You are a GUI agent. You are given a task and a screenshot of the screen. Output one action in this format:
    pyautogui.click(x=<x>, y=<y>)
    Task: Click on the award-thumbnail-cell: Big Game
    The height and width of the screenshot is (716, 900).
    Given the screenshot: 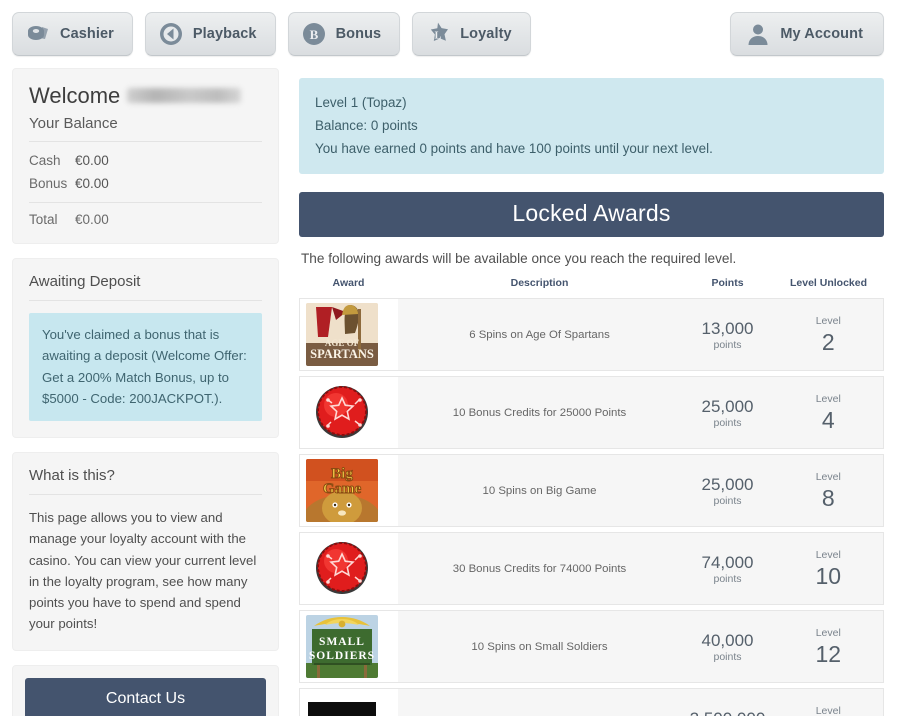 What is the action you would take?
    pyautogui.click(x=348, y=491)
    